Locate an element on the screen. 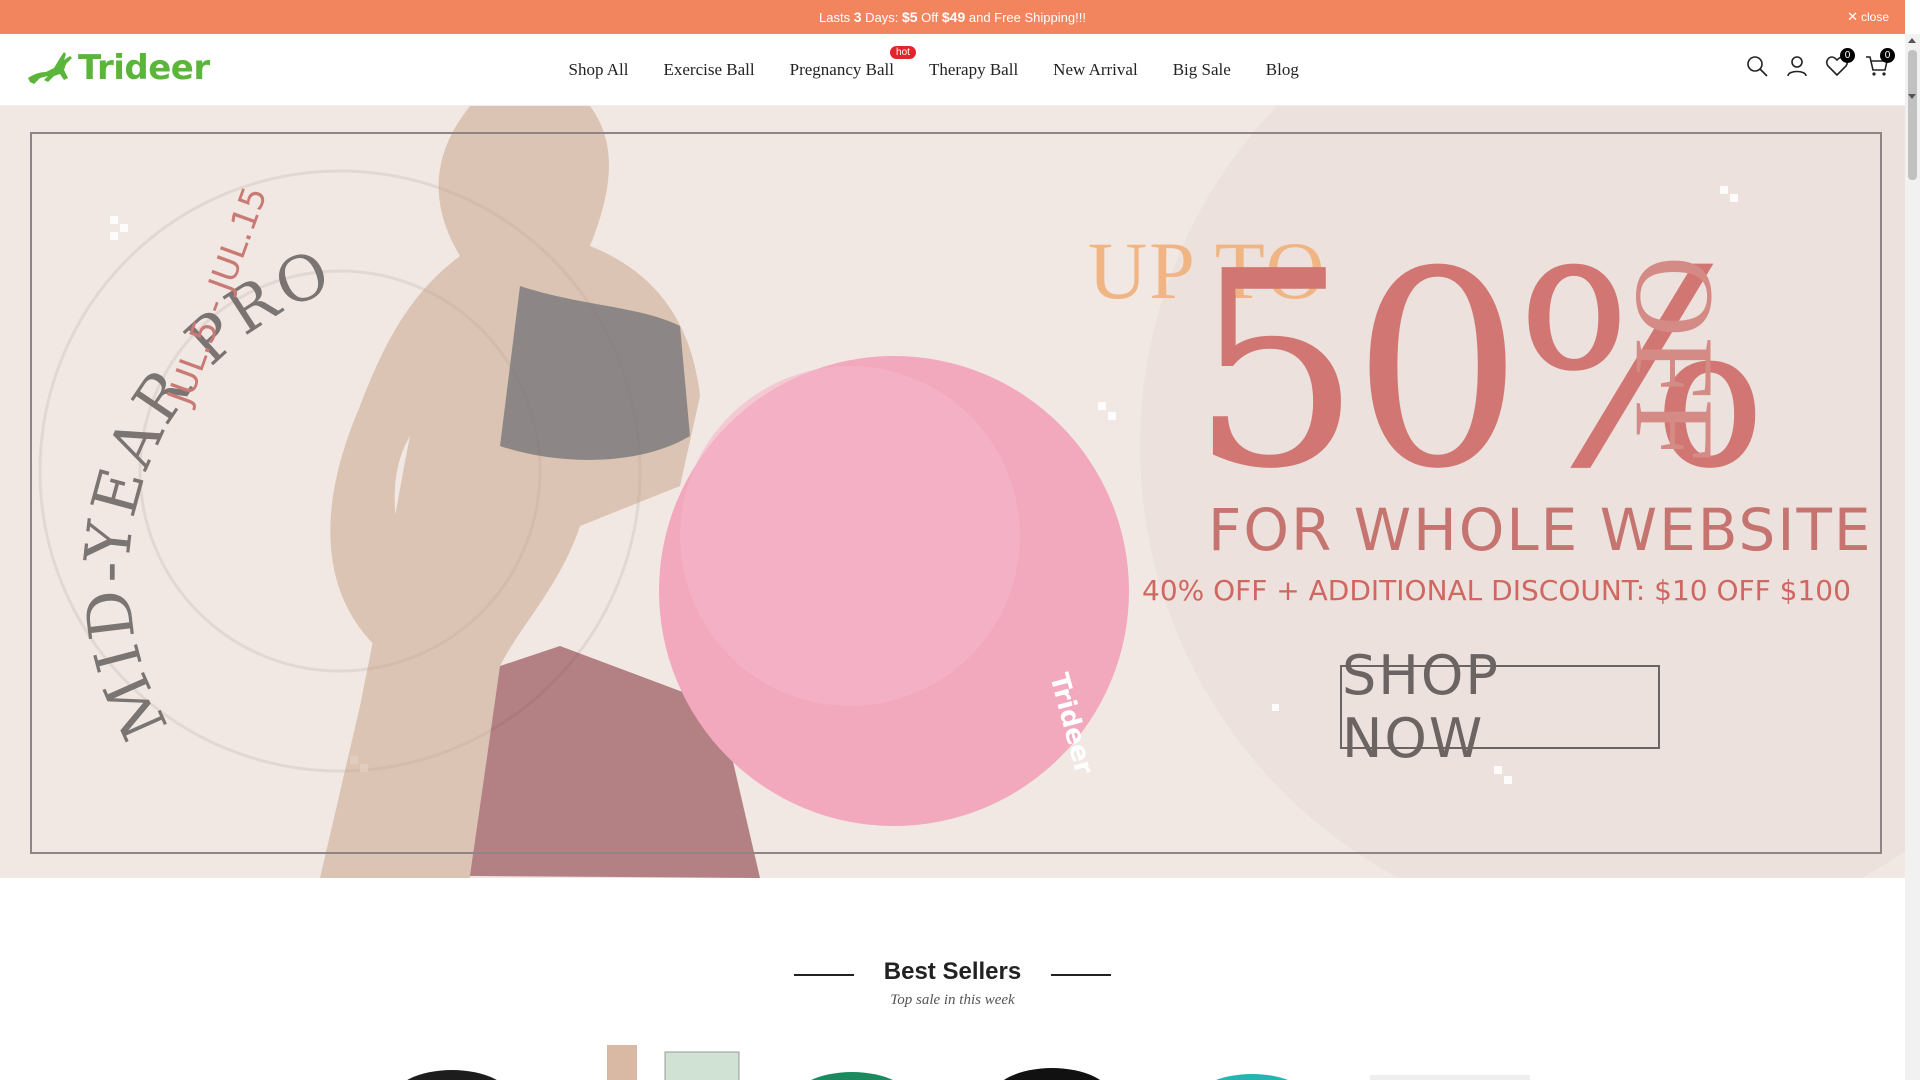  announcement-prefix: Lasts is located at coordinates (836, 17).